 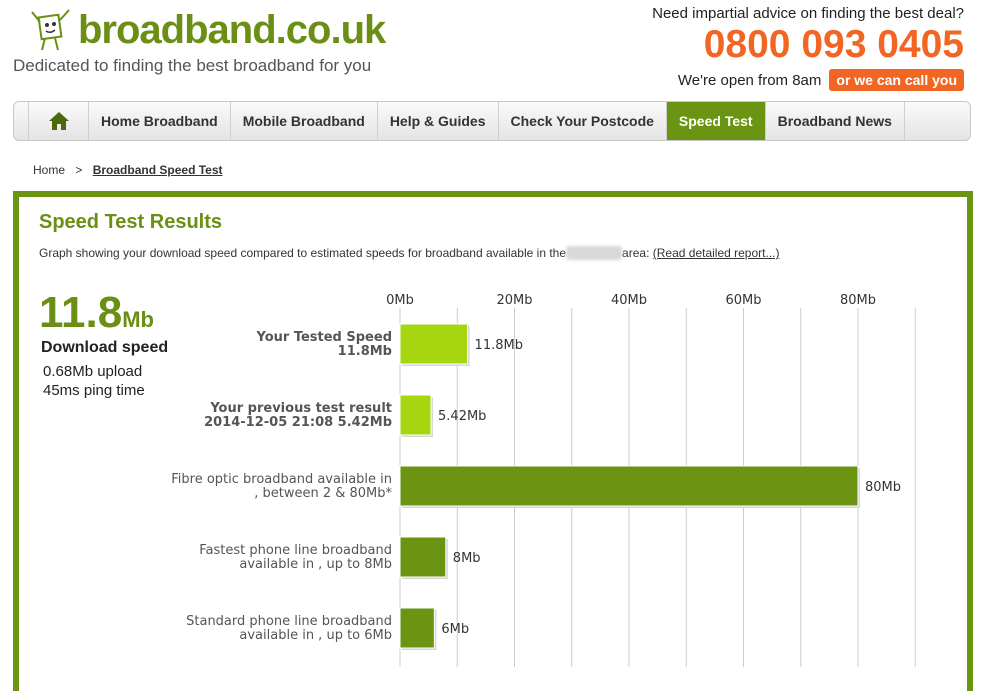 What do you see at coordinates (49, 170) in the screenshot?
I see `breadcrumb-home: Home` at bounding box center [49, 170].